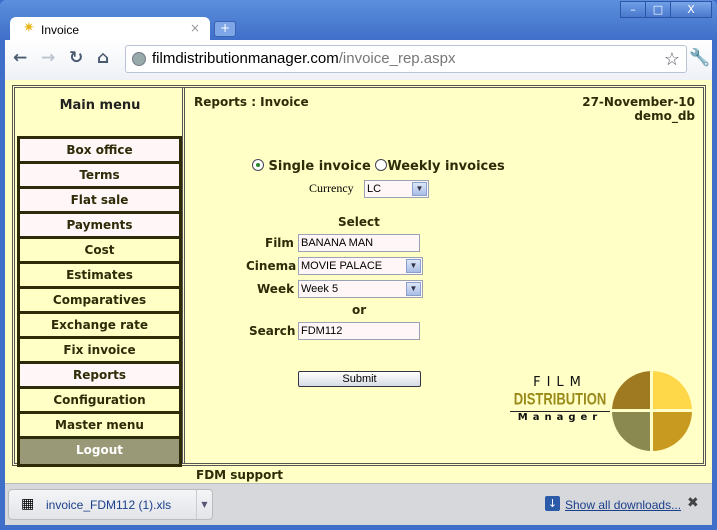 The image size is (717, 530). What do you see at coordinates (279, 243) in the screenshot?
I see `film-label: Film` at bounding box center [279, 243].